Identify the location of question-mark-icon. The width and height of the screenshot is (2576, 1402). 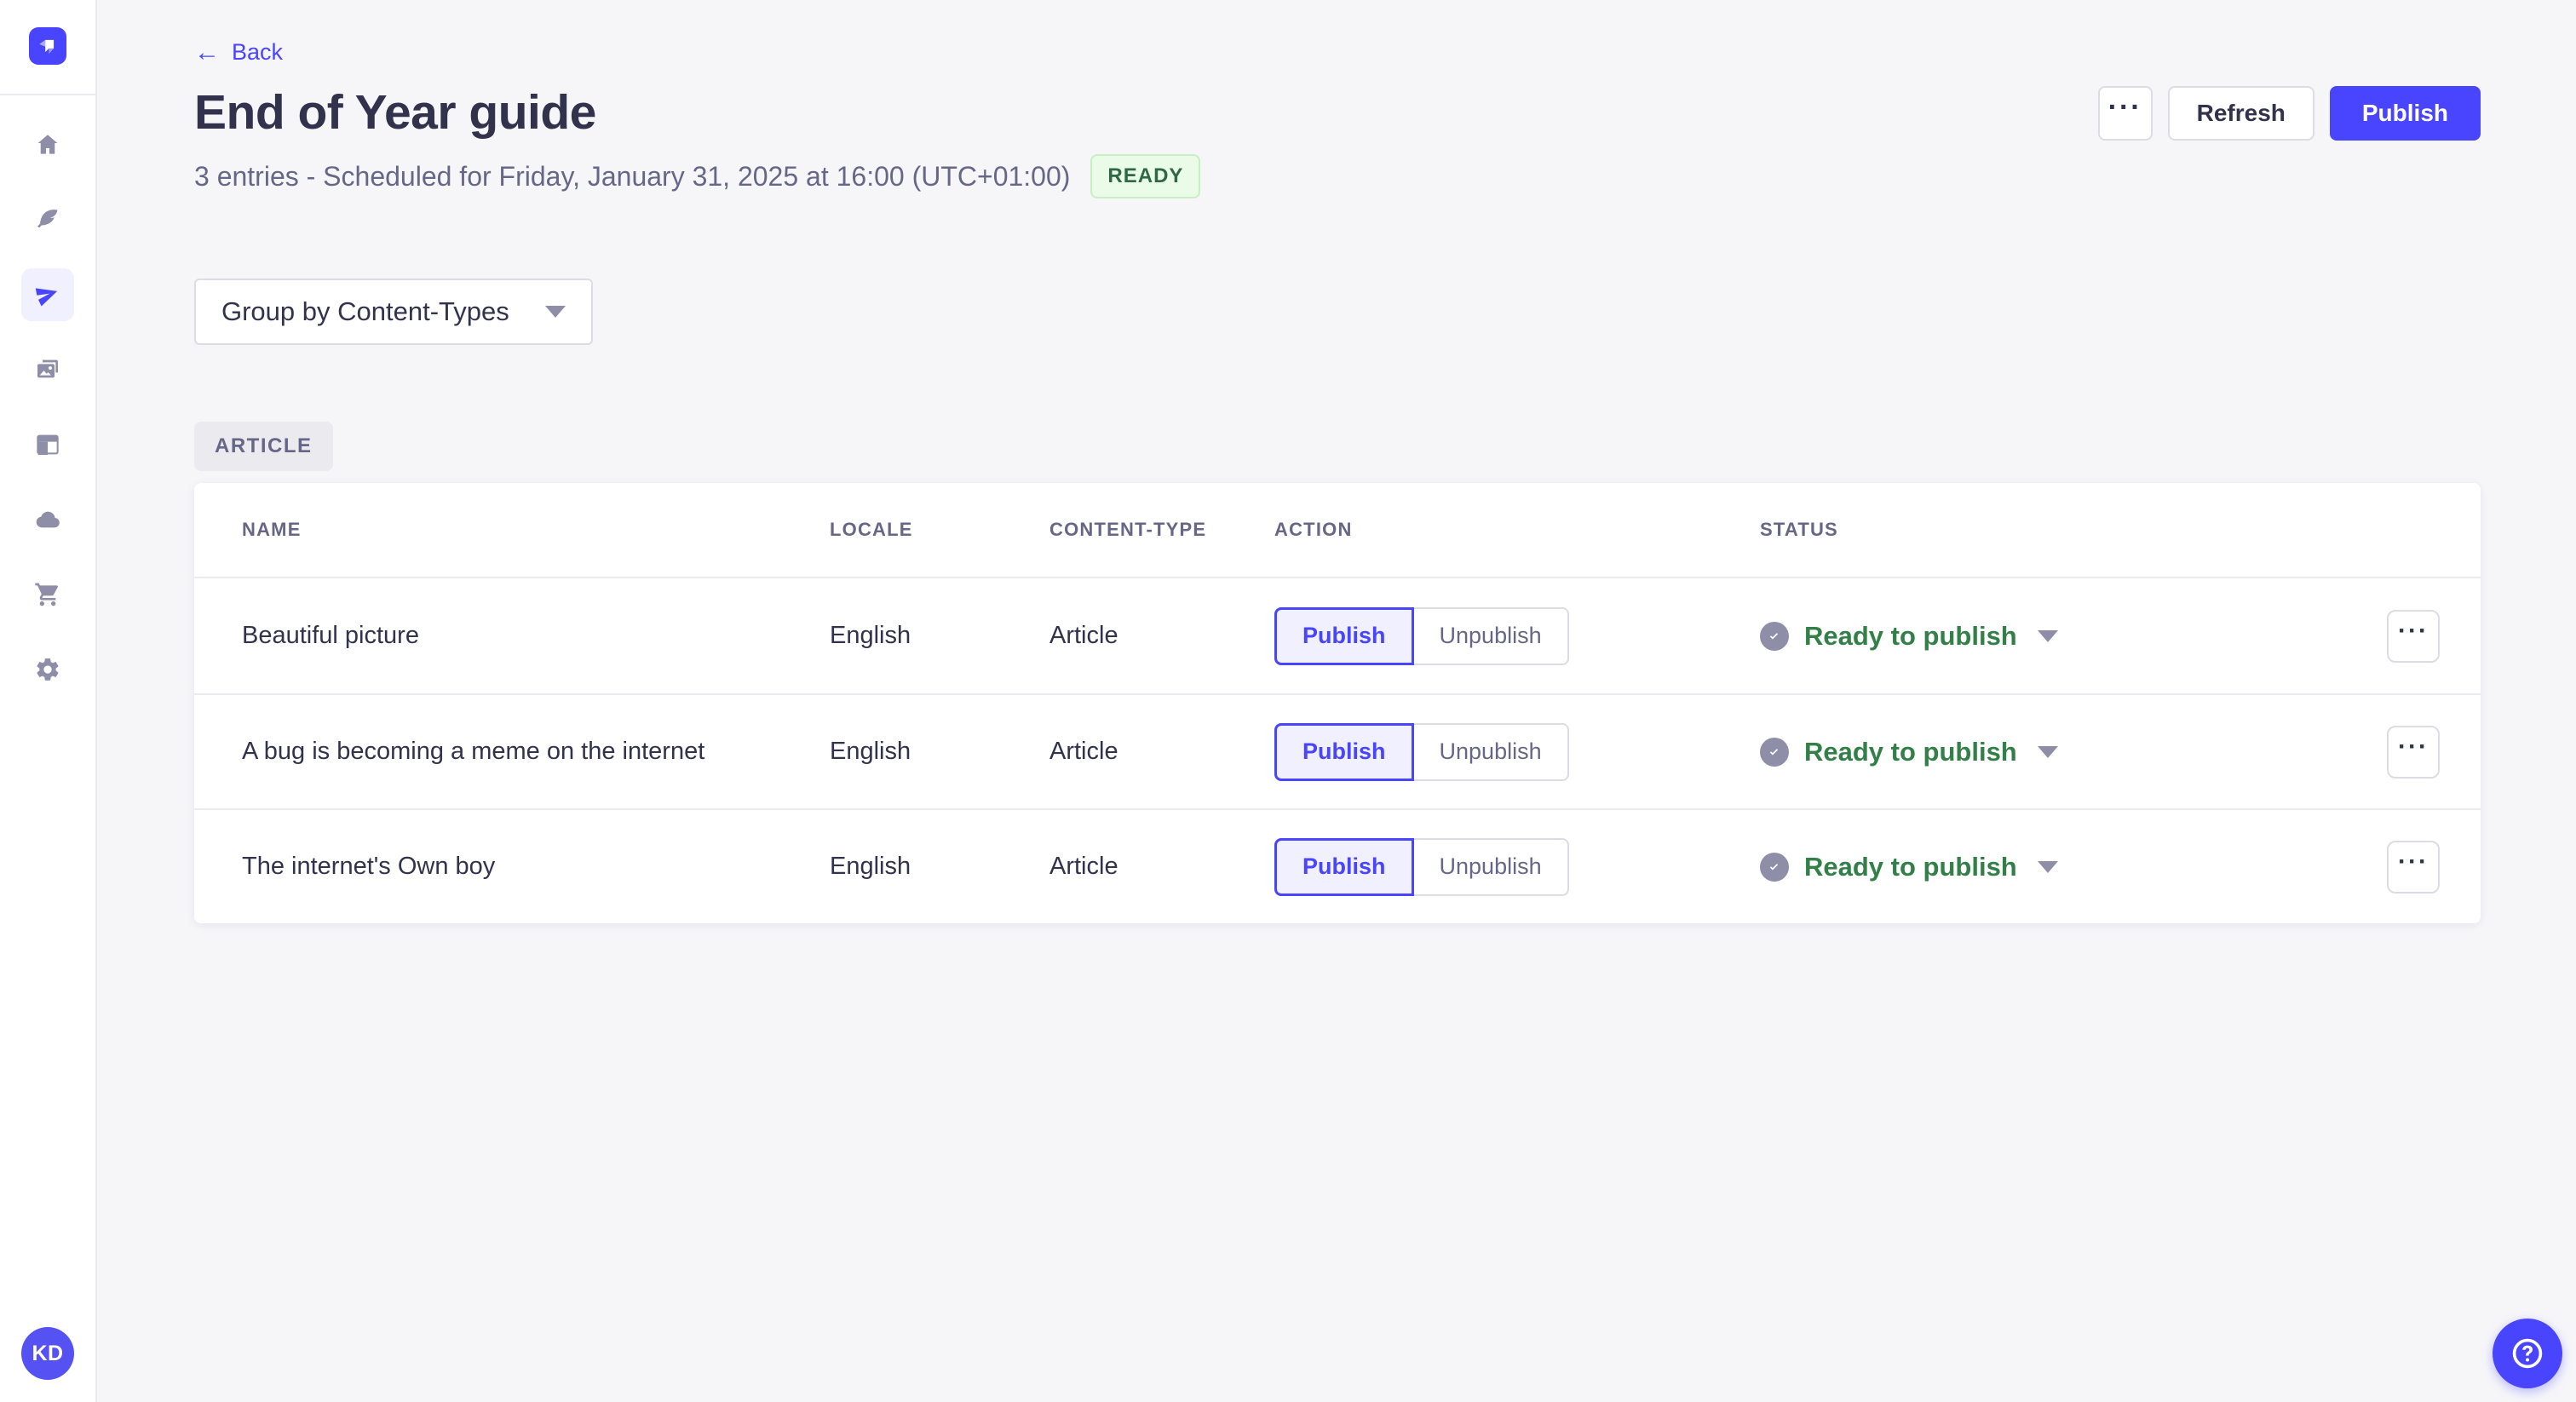
(2527, 1353).